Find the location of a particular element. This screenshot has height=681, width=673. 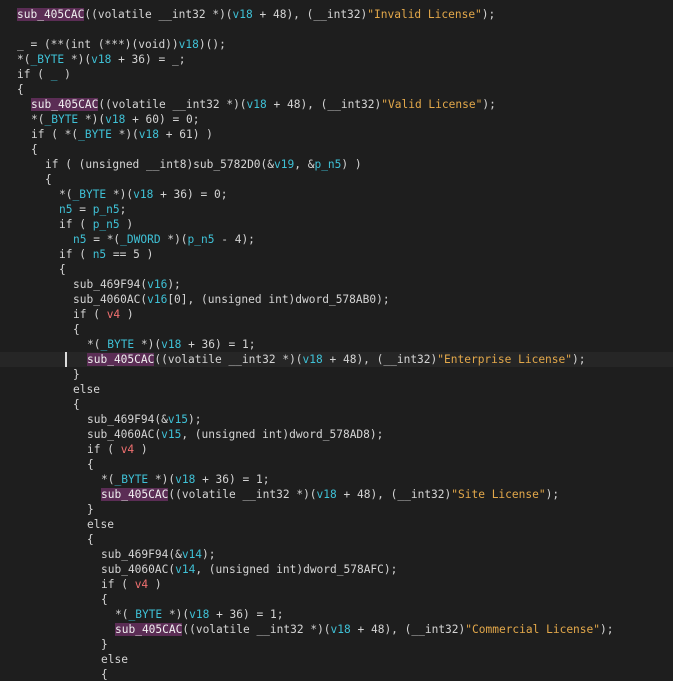

code-text: + 36) = 0; is located at coordinates (190, 194).